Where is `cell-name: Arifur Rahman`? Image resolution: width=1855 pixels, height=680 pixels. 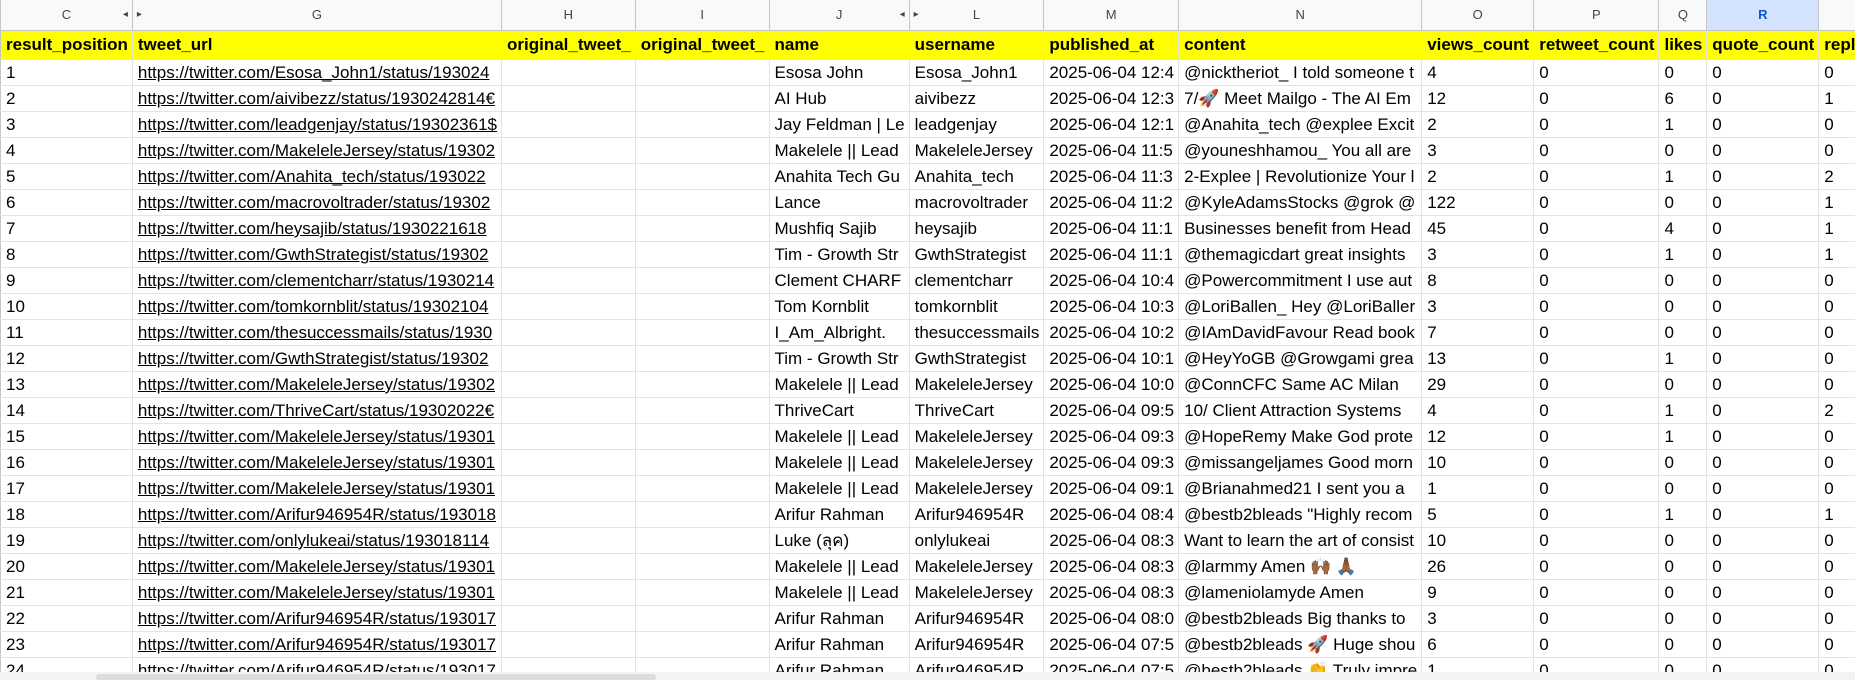 cell-name: Arifur Rahman is located at coordinates (839, 644).